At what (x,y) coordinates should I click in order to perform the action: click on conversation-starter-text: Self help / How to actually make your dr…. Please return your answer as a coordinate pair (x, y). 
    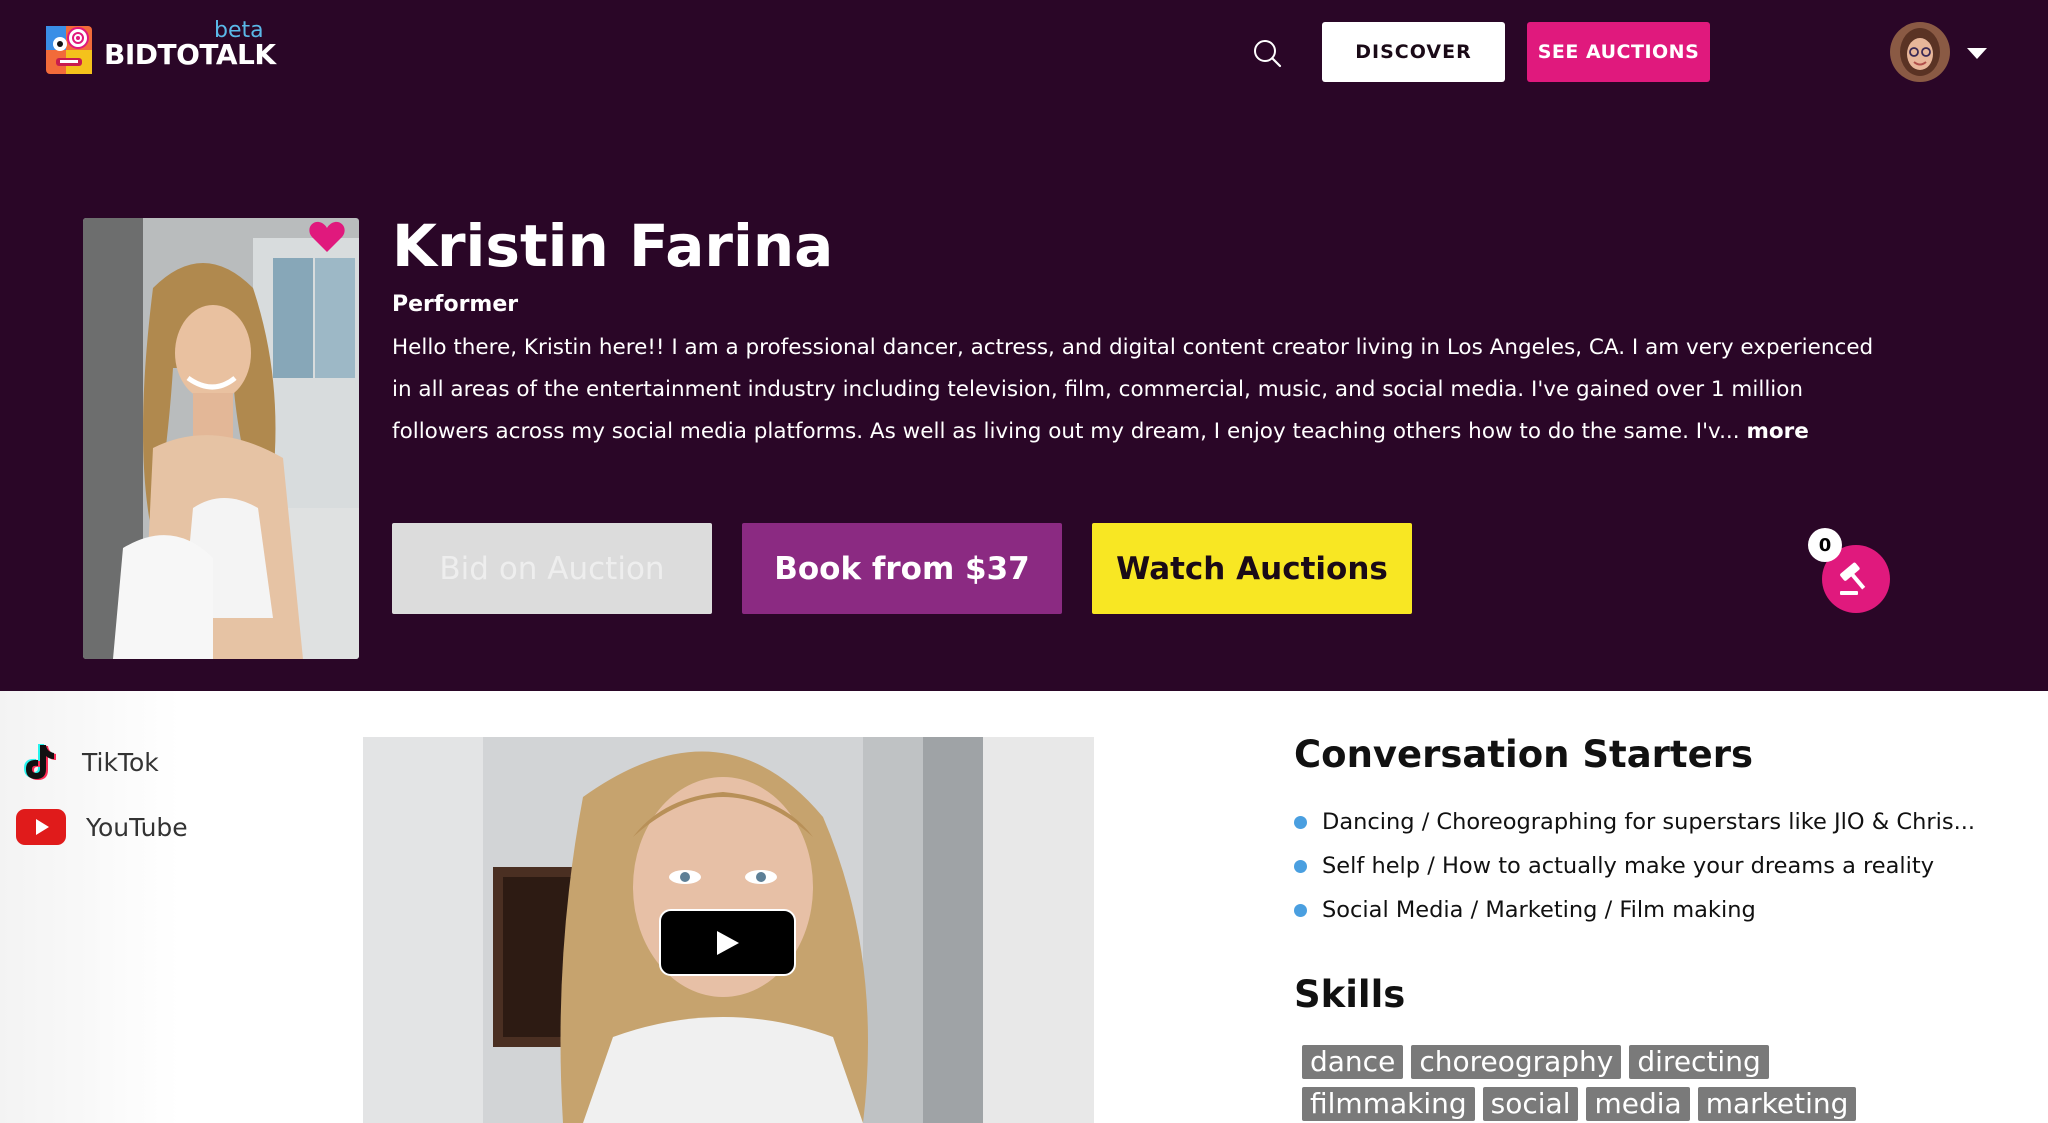
    Looking at the image, I should click on (1628, 866).